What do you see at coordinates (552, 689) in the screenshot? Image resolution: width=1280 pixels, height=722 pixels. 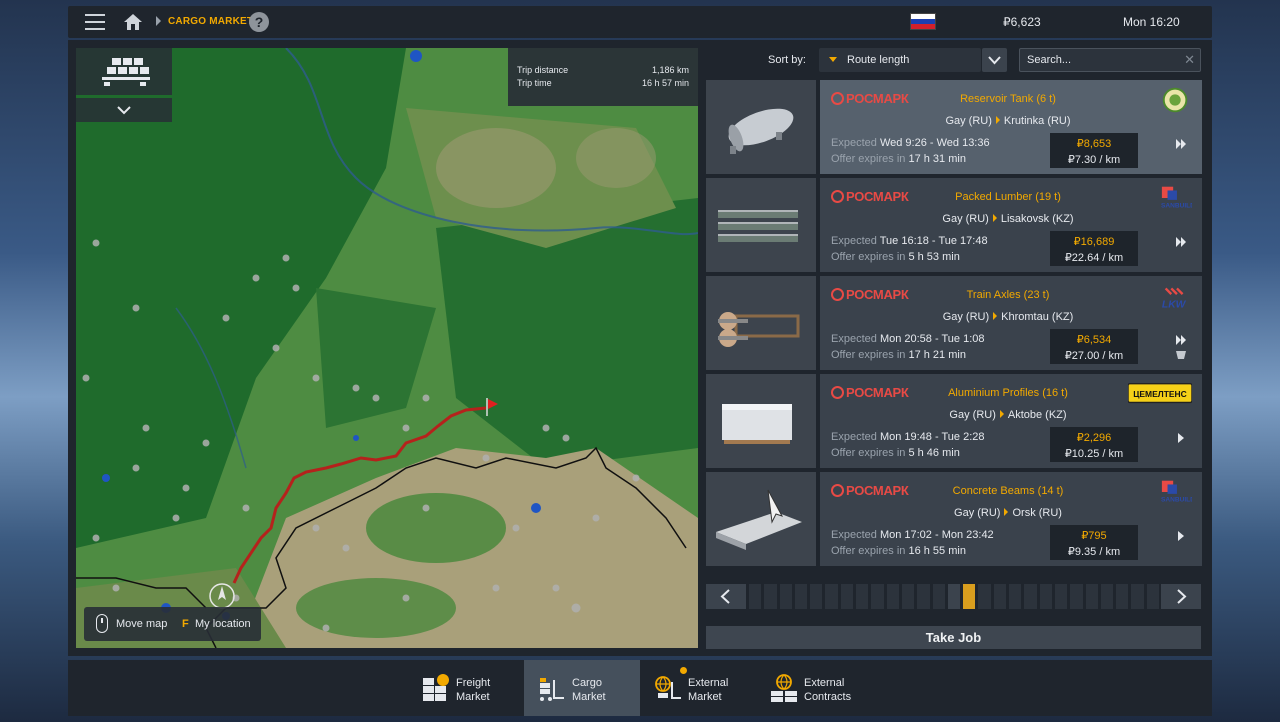 I see `cargo-market-icon` at bounding box center [552, 689].